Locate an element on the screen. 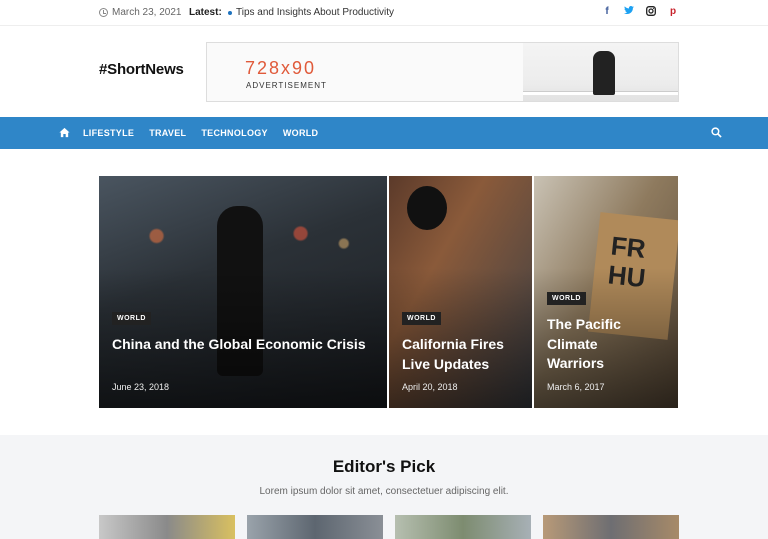 This screenshot has width=768, height=539. hero-post-title: China and the Global Economic Crisis is located at coordinates (242, 345).